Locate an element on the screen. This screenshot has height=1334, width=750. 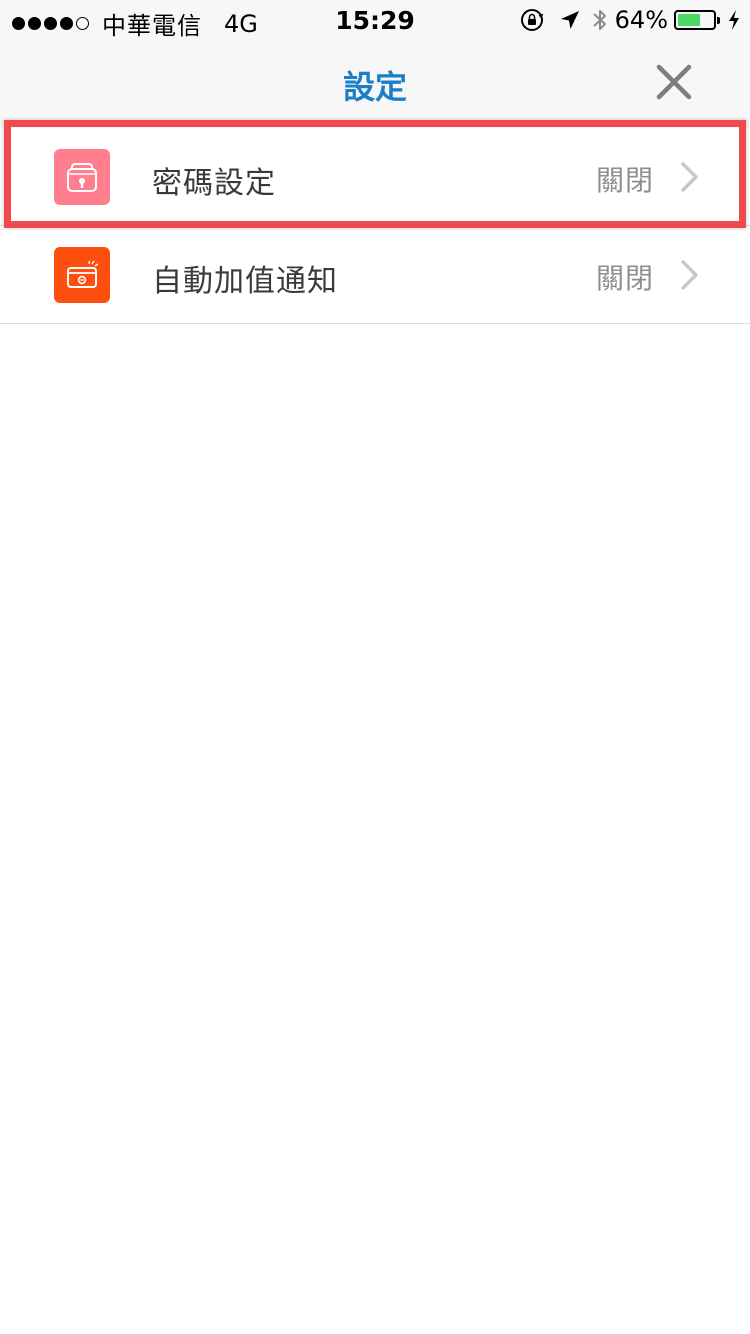
close-icon is located at coordinates (674, 82).